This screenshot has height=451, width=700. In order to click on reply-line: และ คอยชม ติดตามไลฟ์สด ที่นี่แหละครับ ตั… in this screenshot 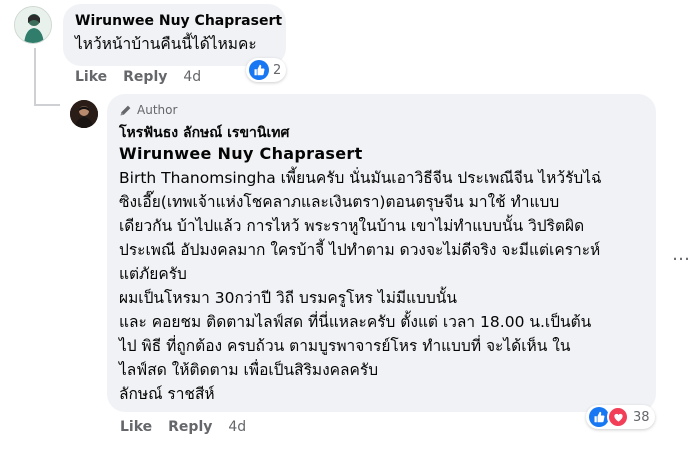, I will do `click(355, 322)`.